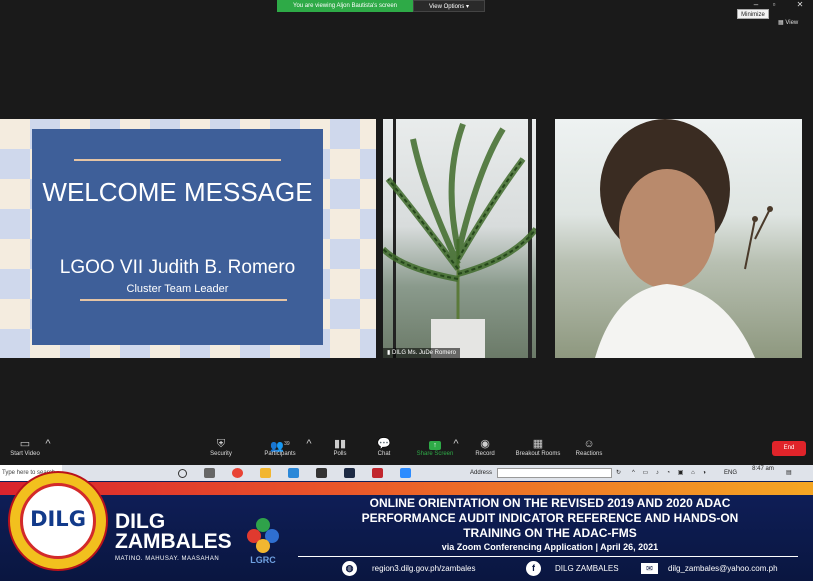  I want to click on shield-icon: ⛨, so click(221, 444).